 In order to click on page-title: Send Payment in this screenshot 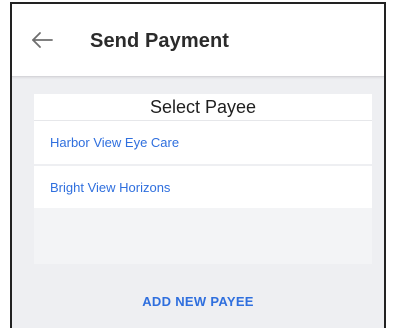, I will do `click(160, 41)`.